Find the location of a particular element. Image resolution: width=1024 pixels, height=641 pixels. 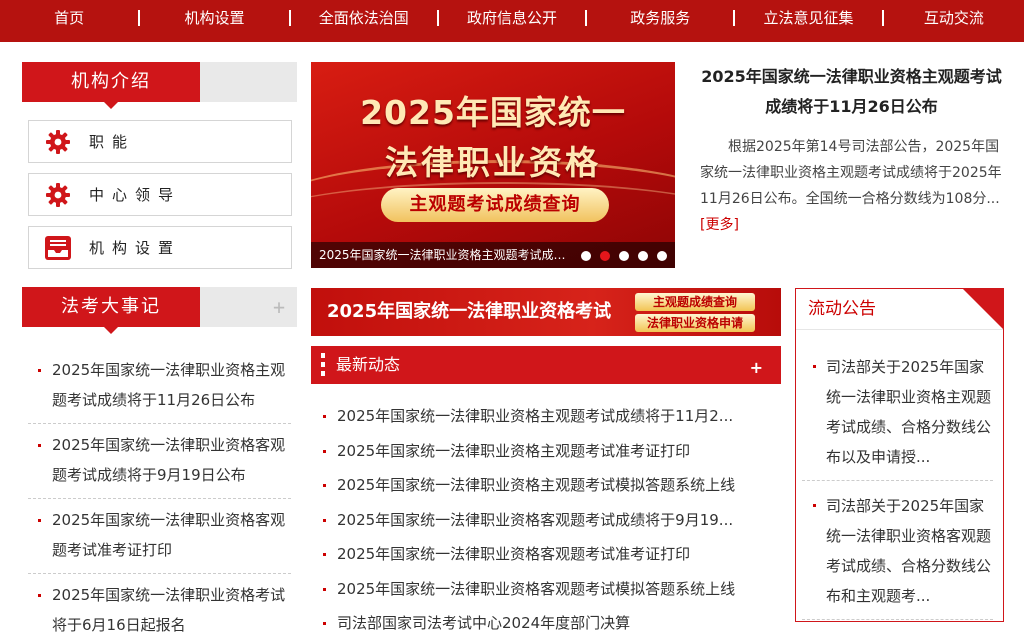

banner-line1: 2025年国家统一 is located at coordinates (493, 112).